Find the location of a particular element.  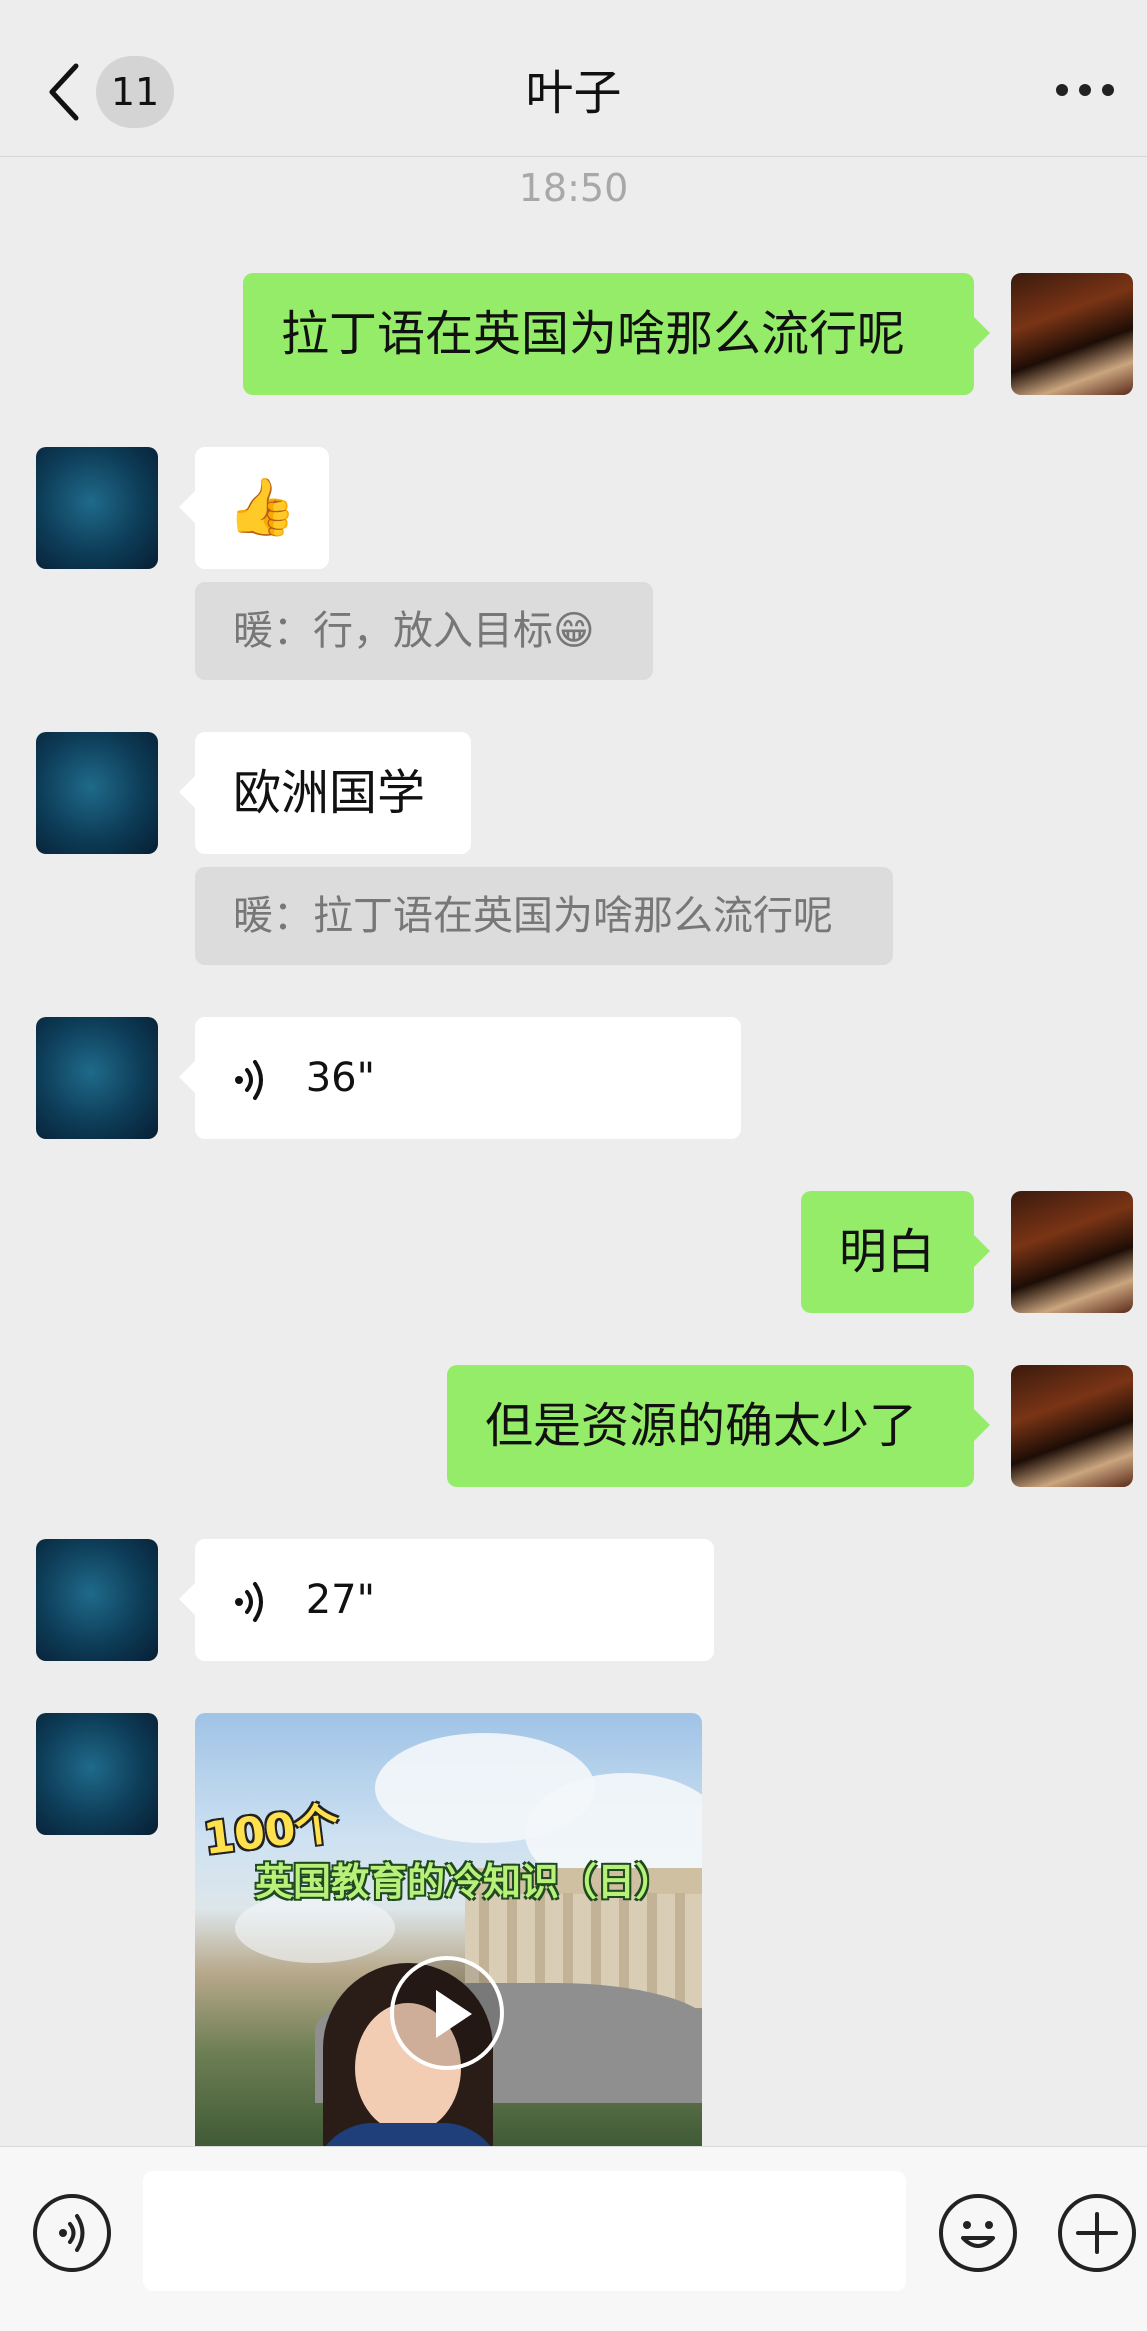

more-dots-icon is located at coordinates (1062, 90).